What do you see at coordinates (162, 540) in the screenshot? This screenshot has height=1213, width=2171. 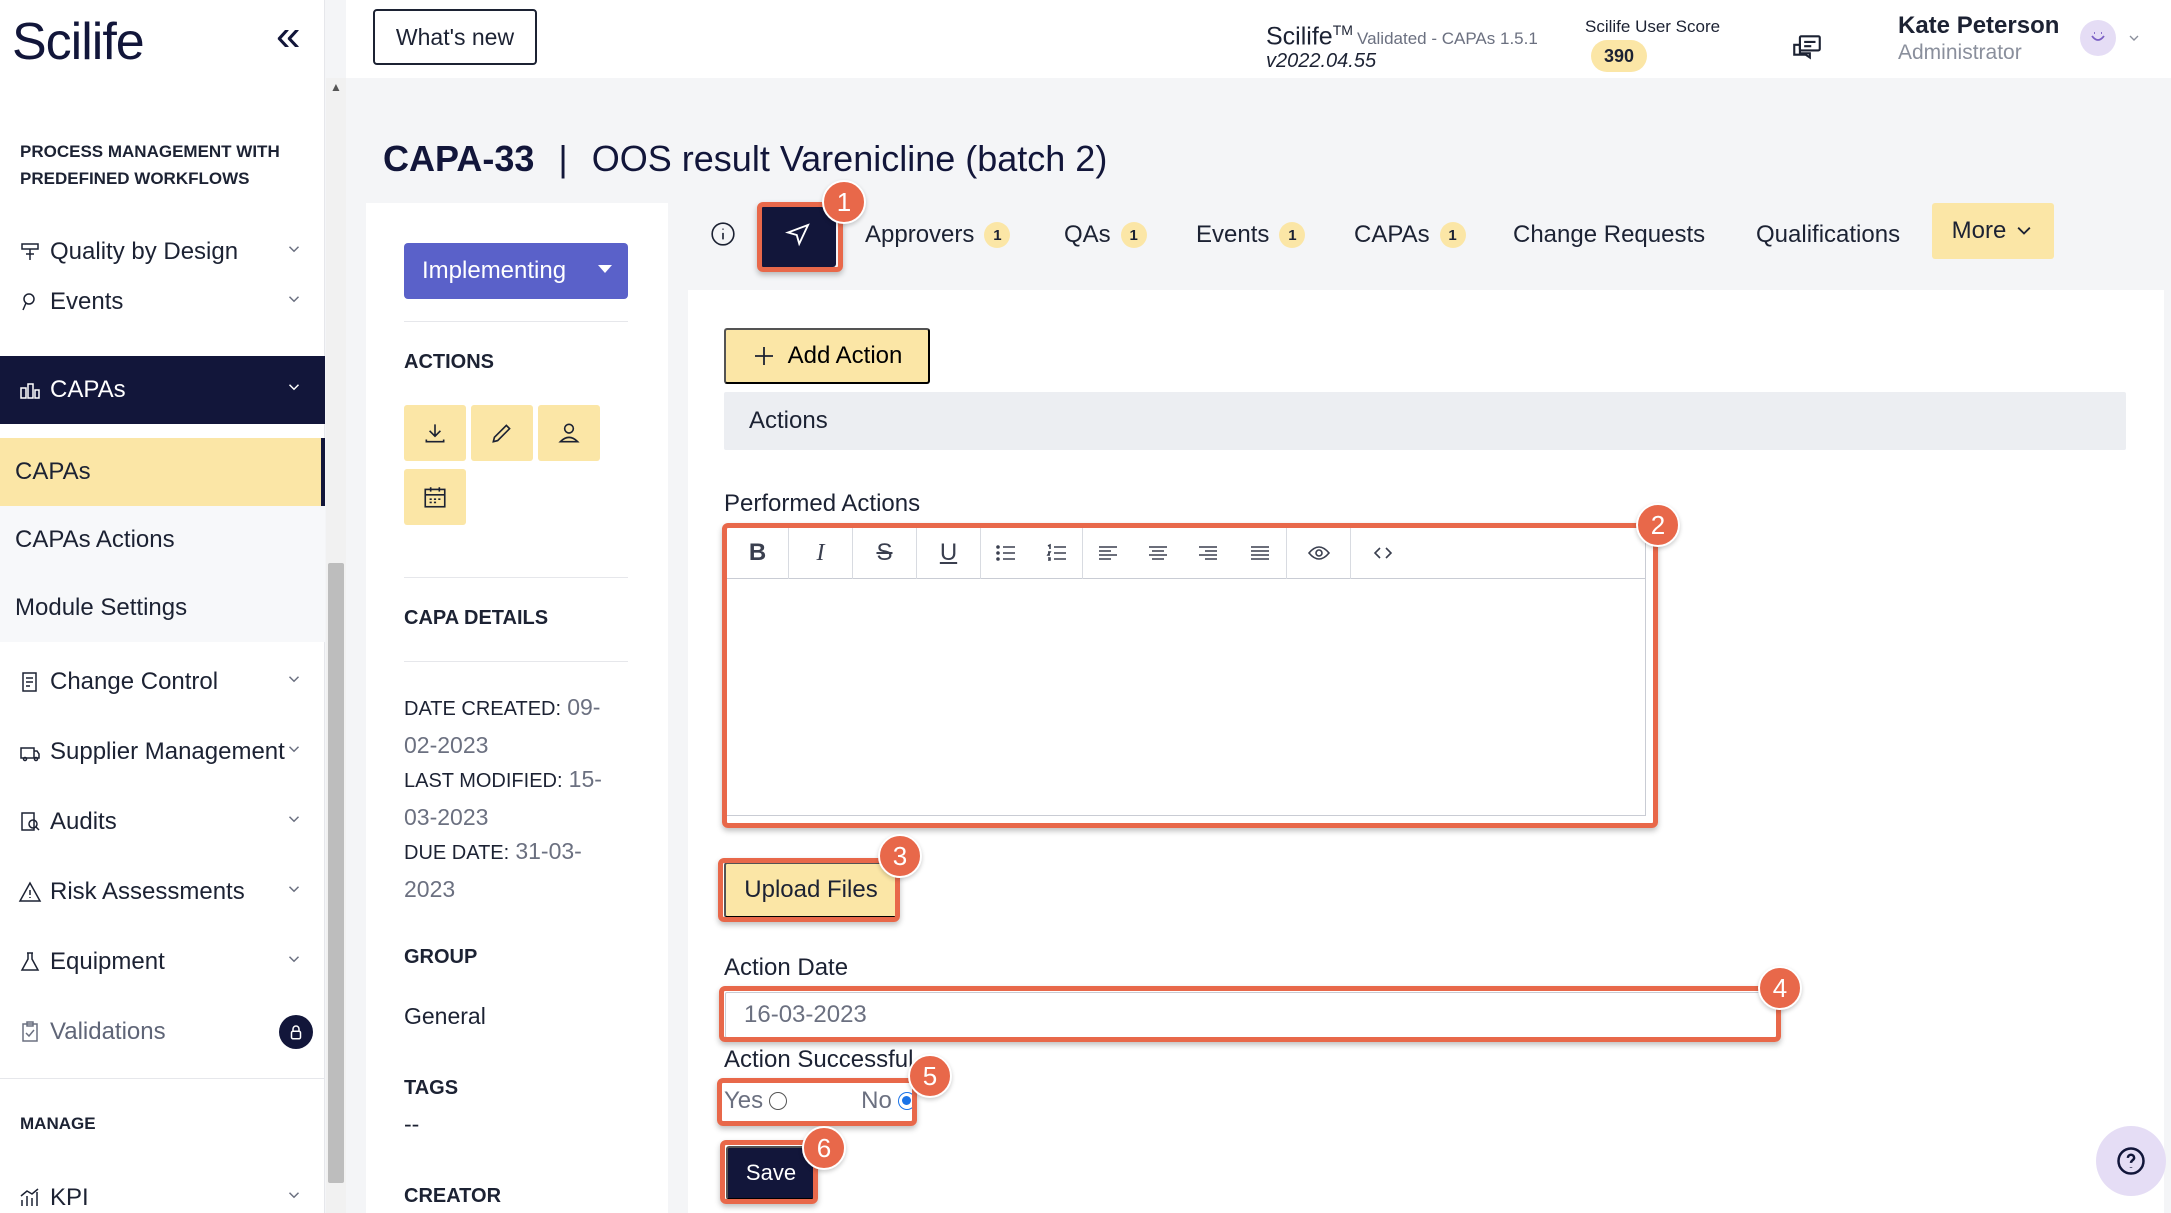 I see `sidebar-subitem-capas-actions: CAPAs Actions` at bounding box center [162, 540].